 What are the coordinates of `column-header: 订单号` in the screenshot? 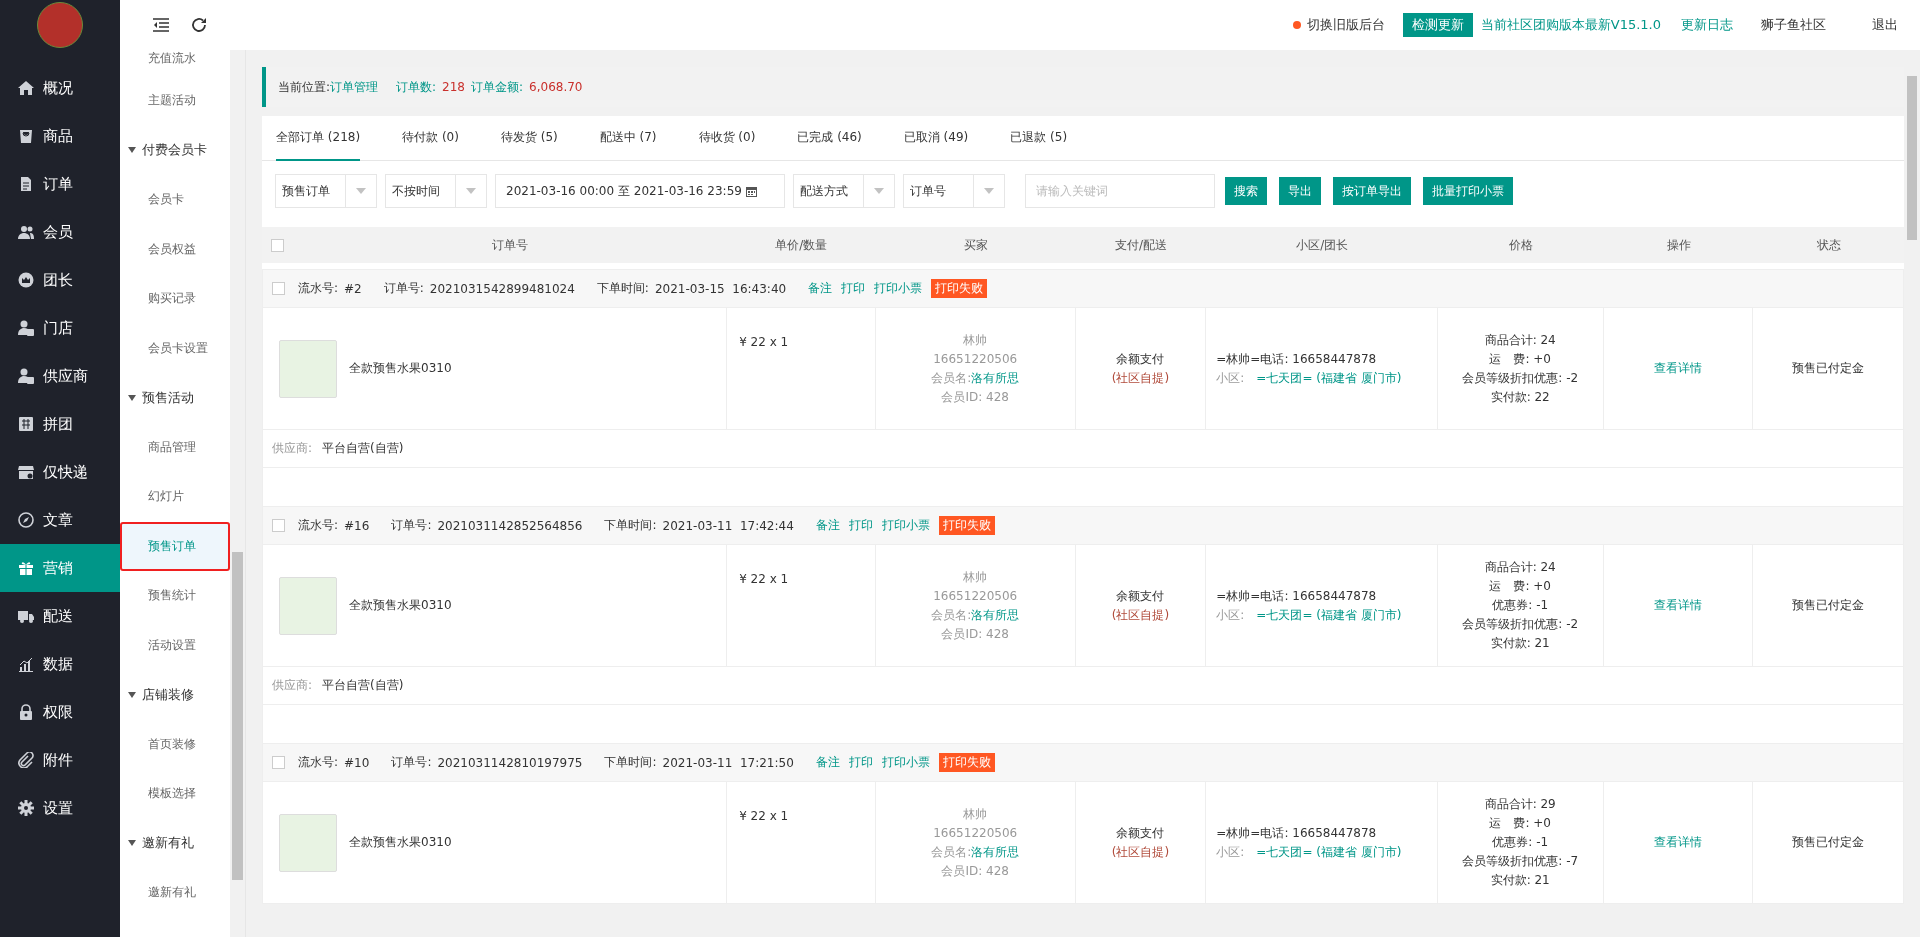 It's located at (509, 245).